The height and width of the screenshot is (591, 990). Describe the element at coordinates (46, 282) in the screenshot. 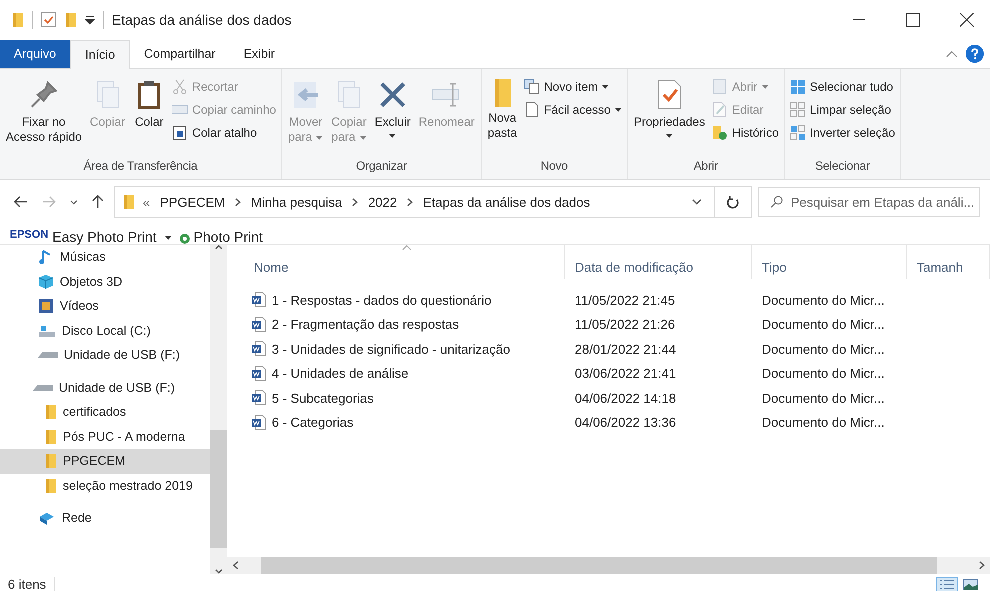

I see `cube-icon` at that location.